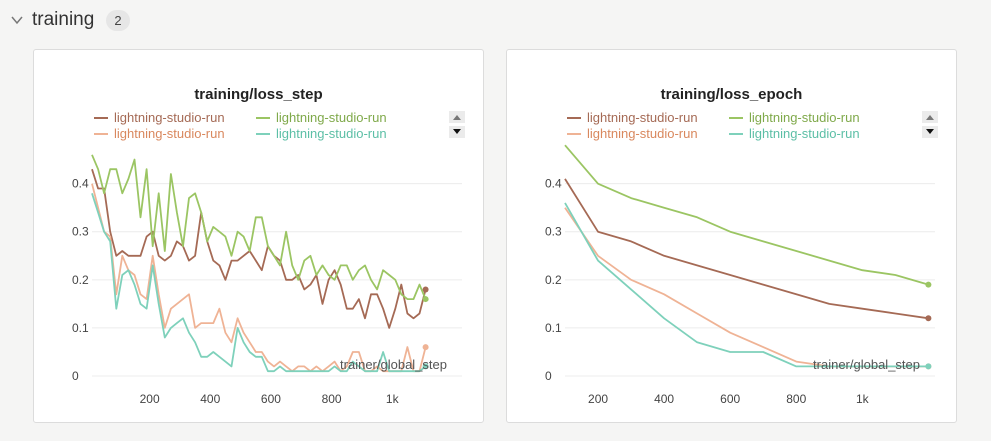  I want to click on section-header: training 2, so click(70, 20).